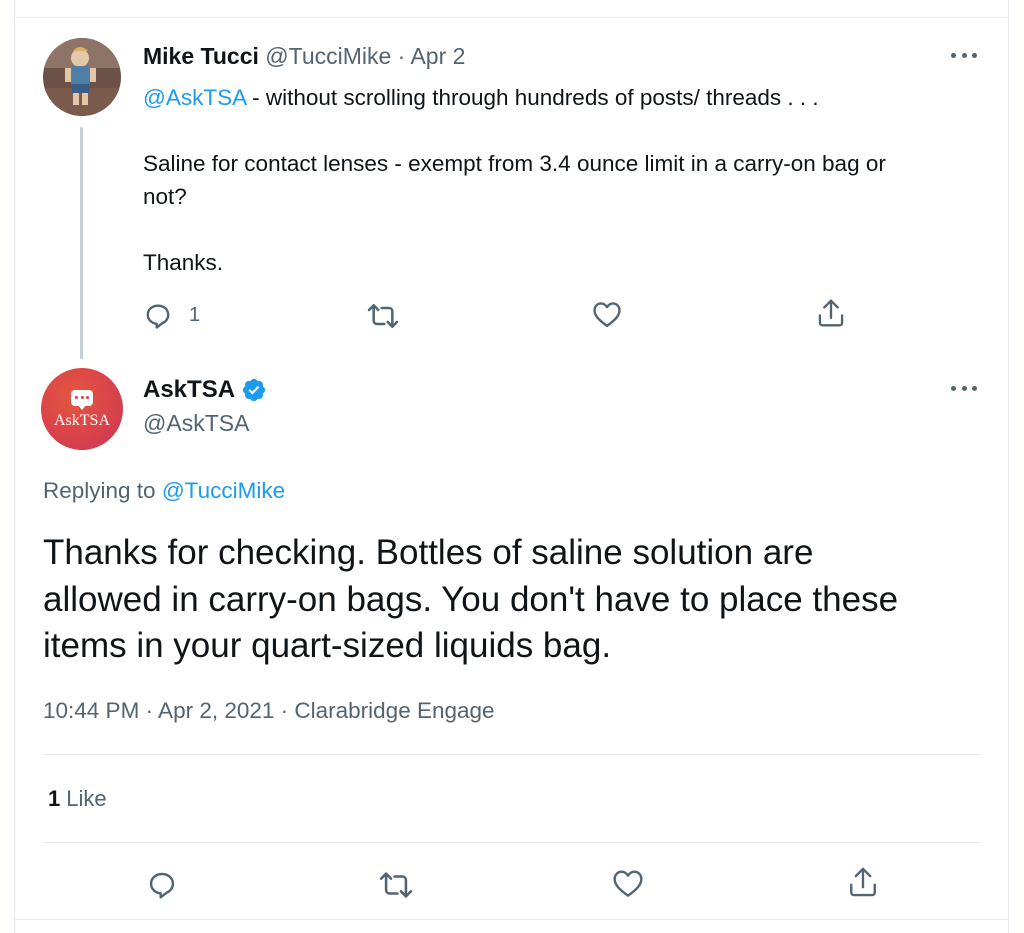 This screenshot has height=933, width=1024. I want to click on reply-author-name: AskTSA, so click(189, 390).